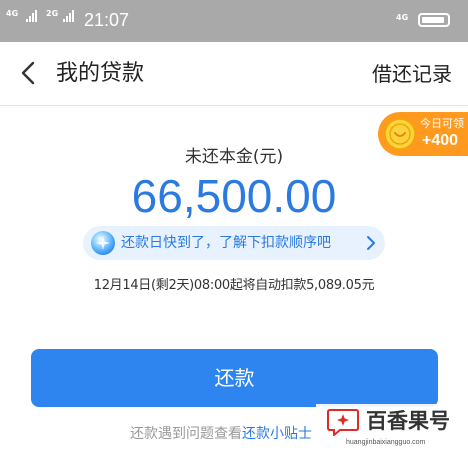 The height and width of the screenshot is (450, 468). Describe the element at coordinates (226, 243) in the screenshot. I see `notice-text: 还款日快到了，了解下扣款顺序吧` at that location.